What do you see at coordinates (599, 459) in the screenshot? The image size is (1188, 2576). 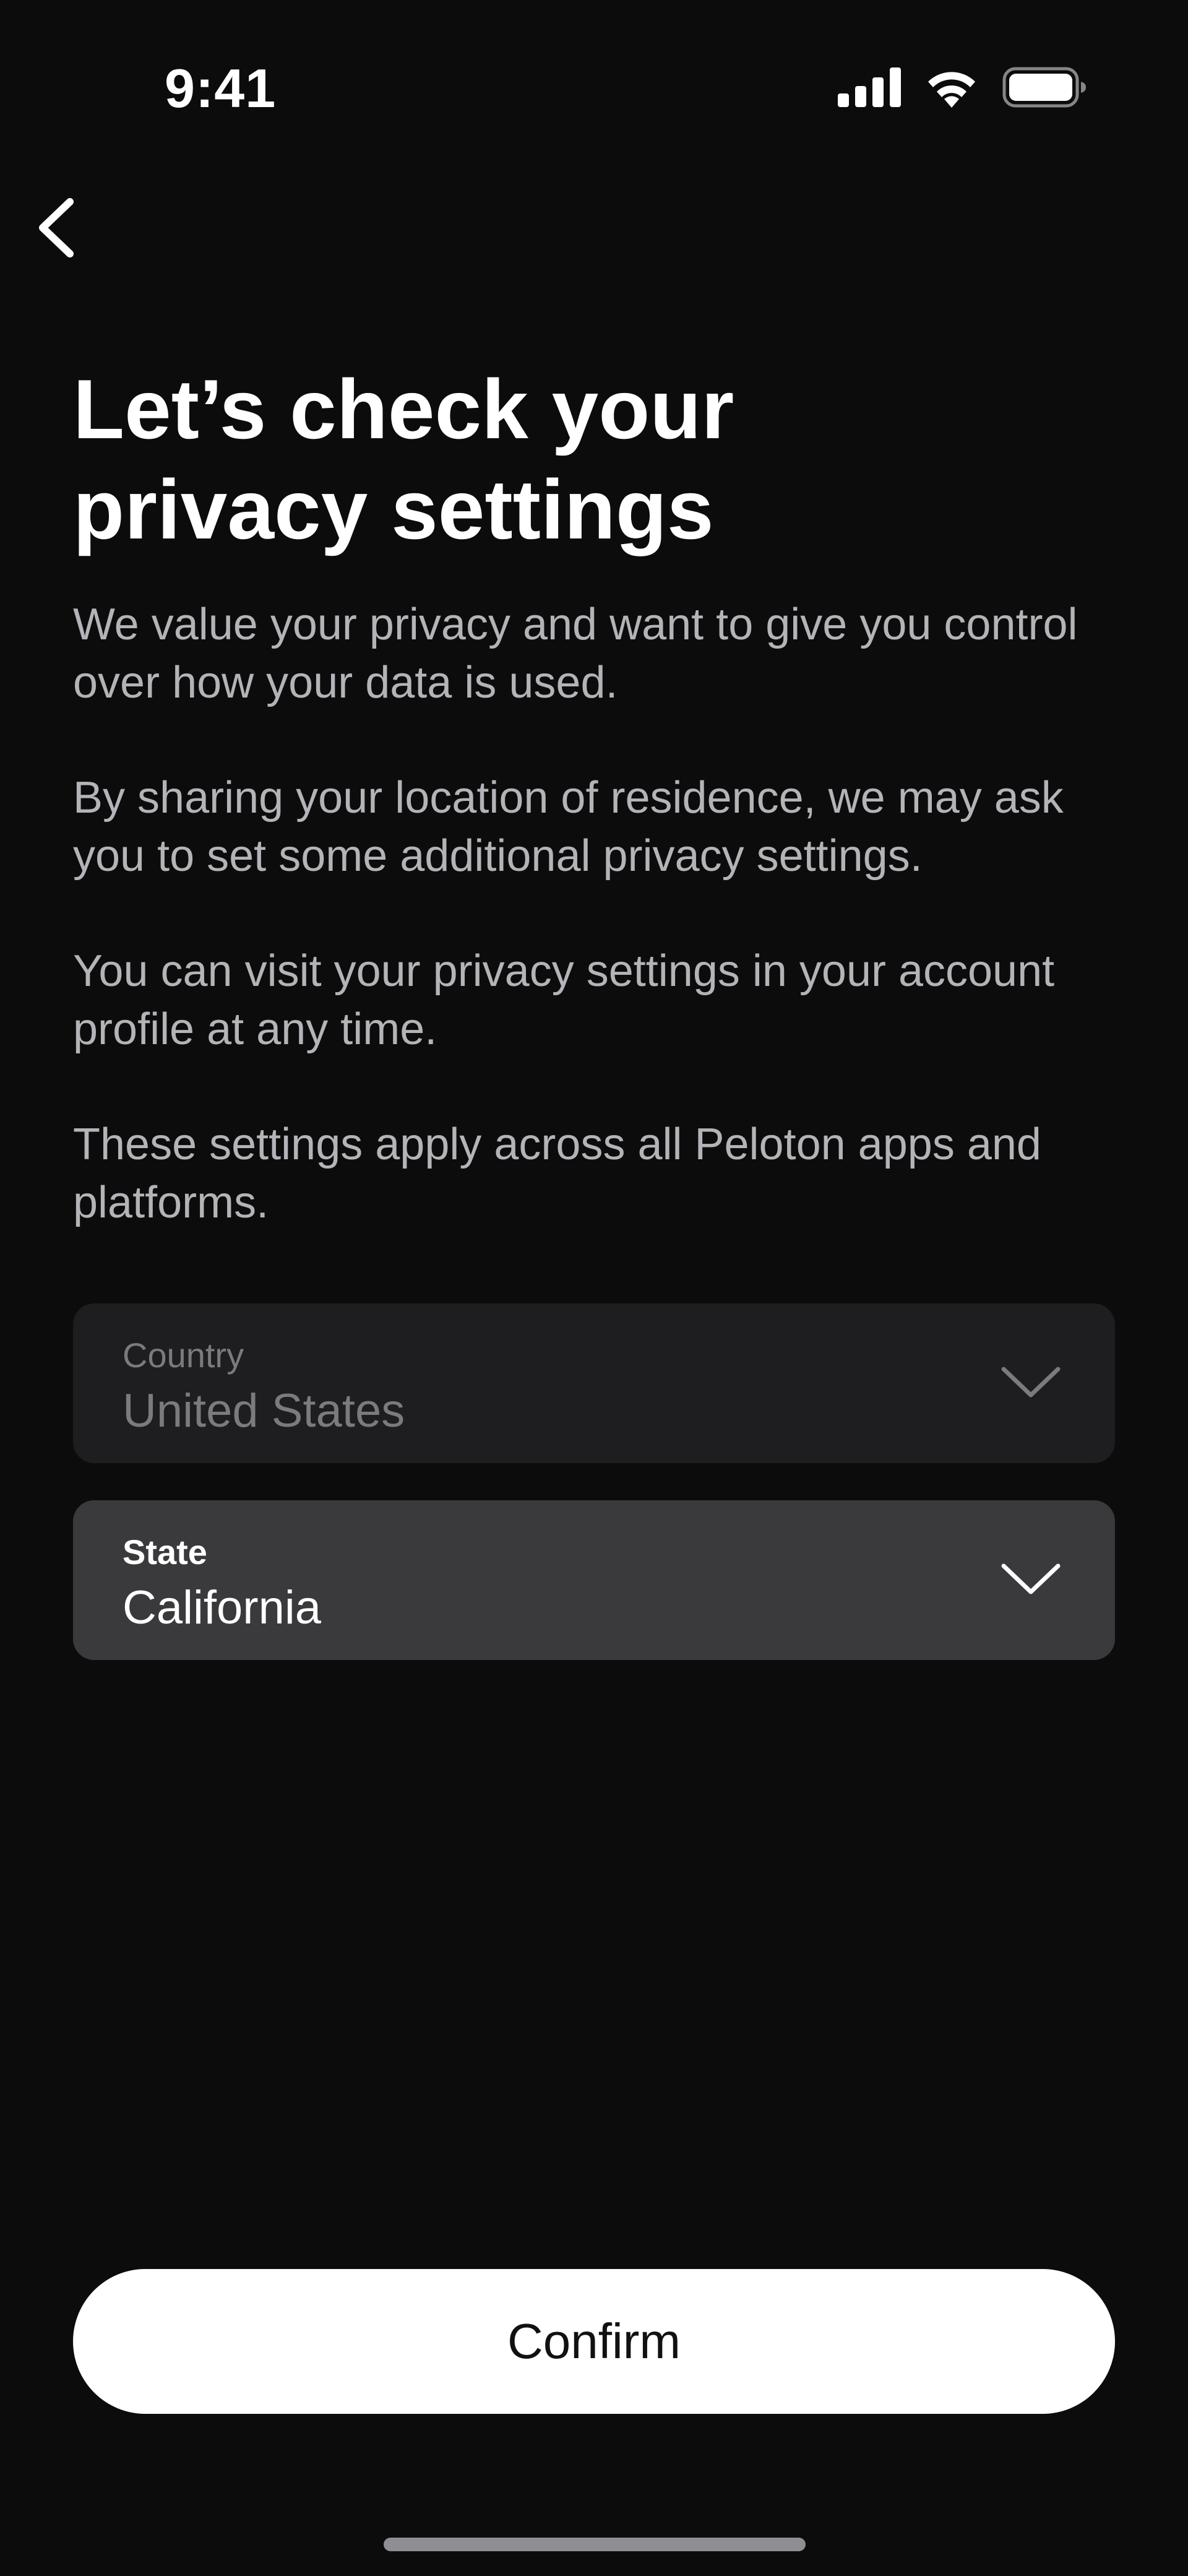 I see `page-title: Let’s check your privacy settings` at bounding box center [599, 459].